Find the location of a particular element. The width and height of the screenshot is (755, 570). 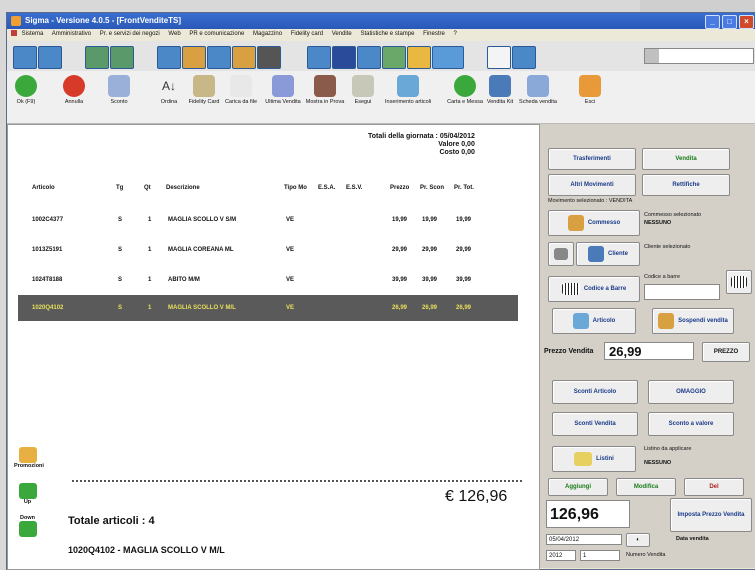

barcode-scan-button is located at coordinates (739, 282).